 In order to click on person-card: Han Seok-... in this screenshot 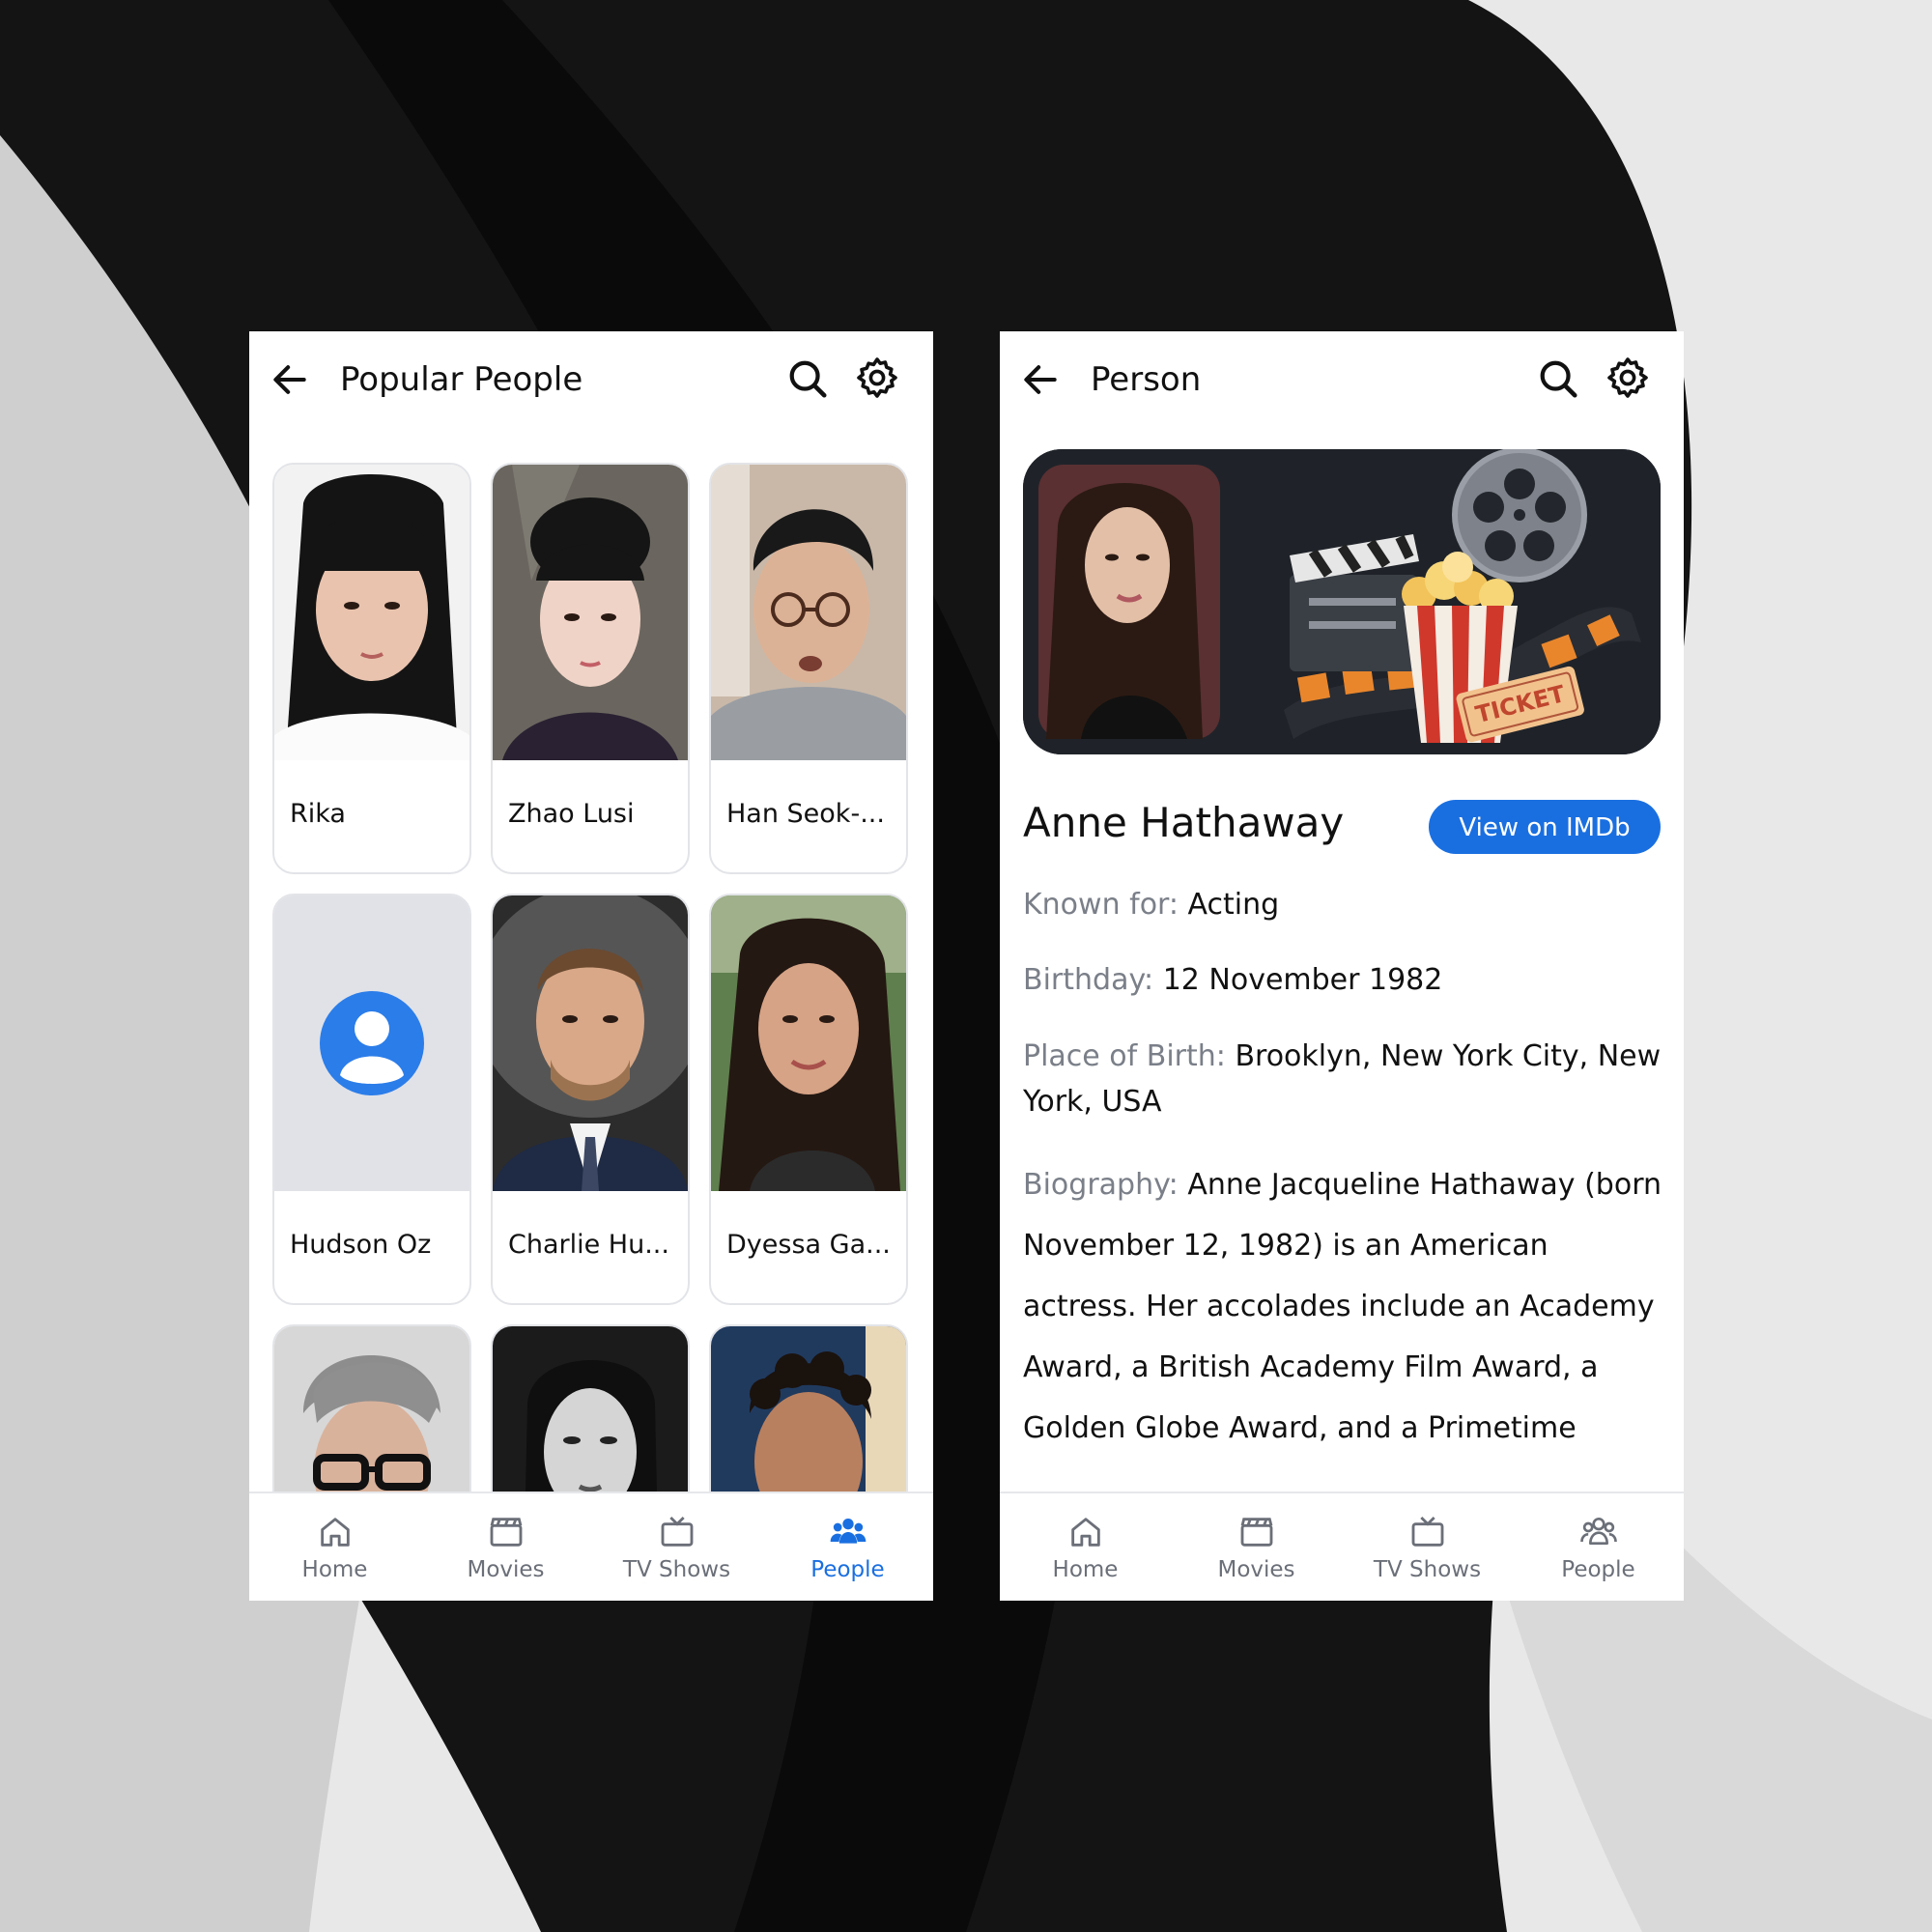, I will do `click(808, 668)`.